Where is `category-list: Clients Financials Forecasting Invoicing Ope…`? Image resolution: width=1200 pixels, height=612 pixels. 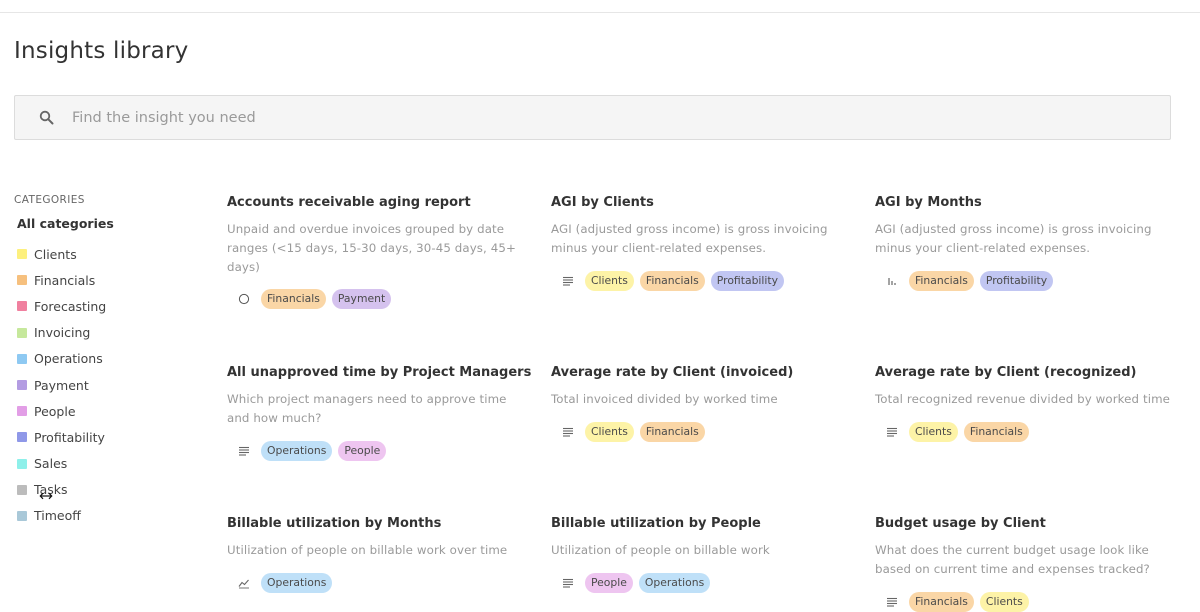 category-list: Clients Financials Forecasting Invoicing Ope… is located at coordinates (104, 385).